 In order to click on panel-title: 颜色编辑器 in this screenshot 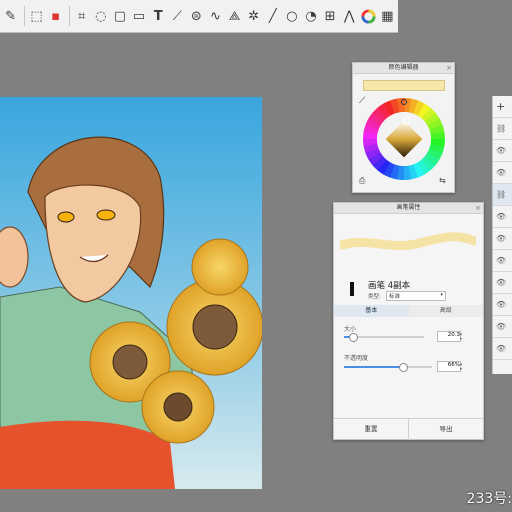, I will do `click(403, 67)`.